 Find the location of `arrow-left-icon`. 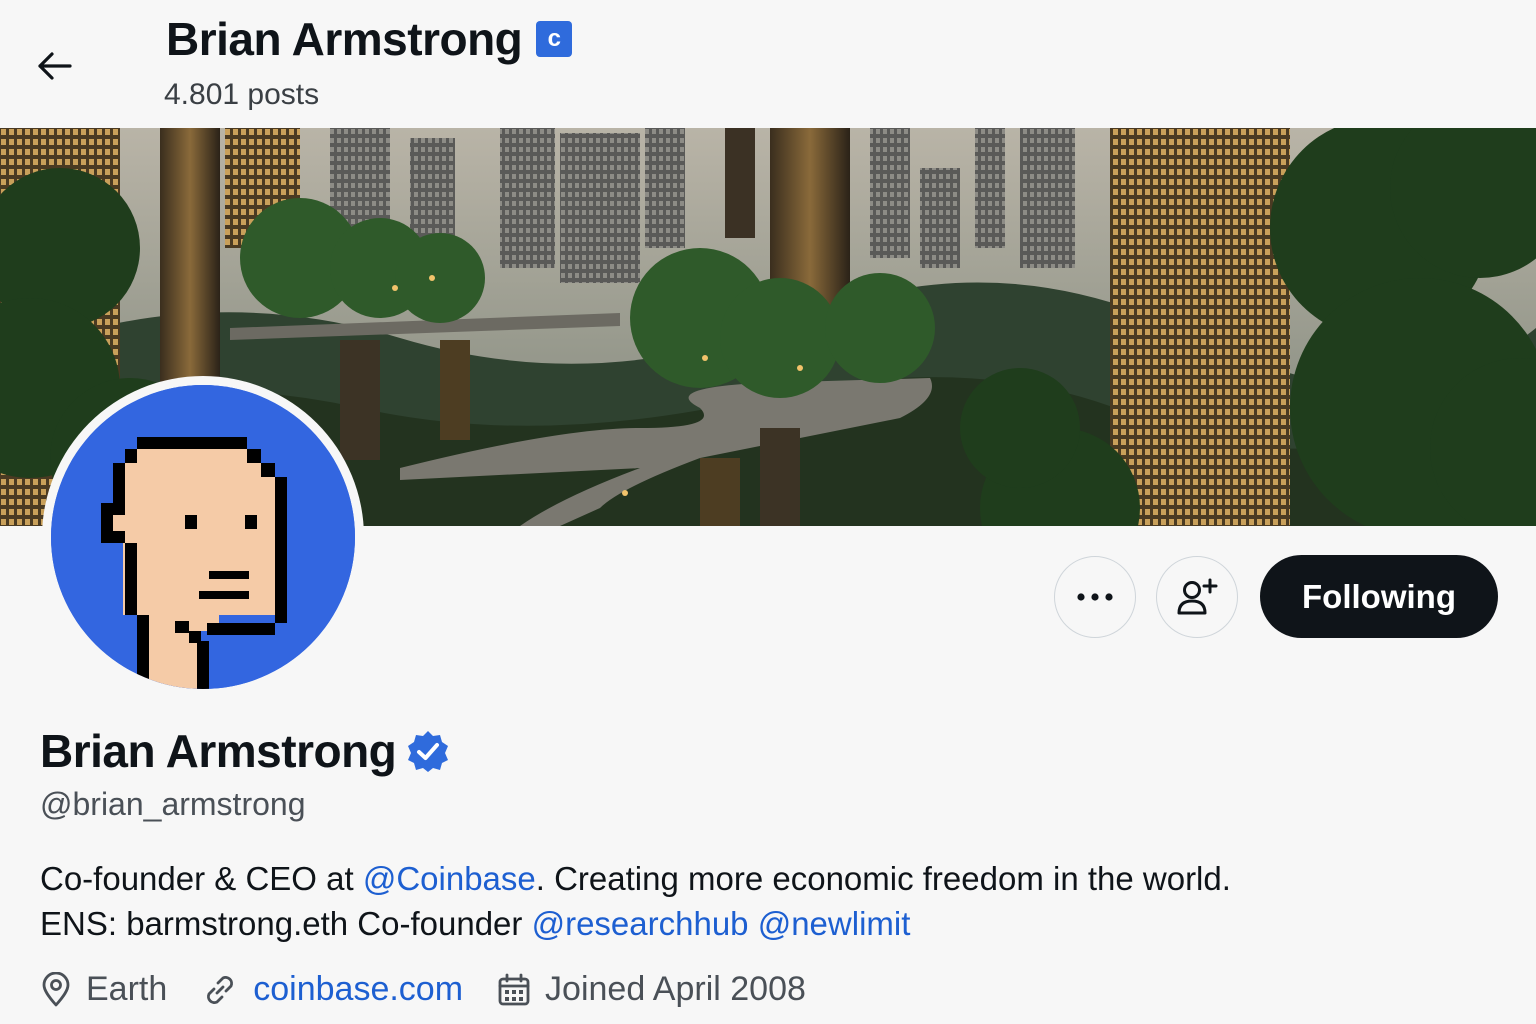

arrow-left-icon is located at coordinates (55, 66).